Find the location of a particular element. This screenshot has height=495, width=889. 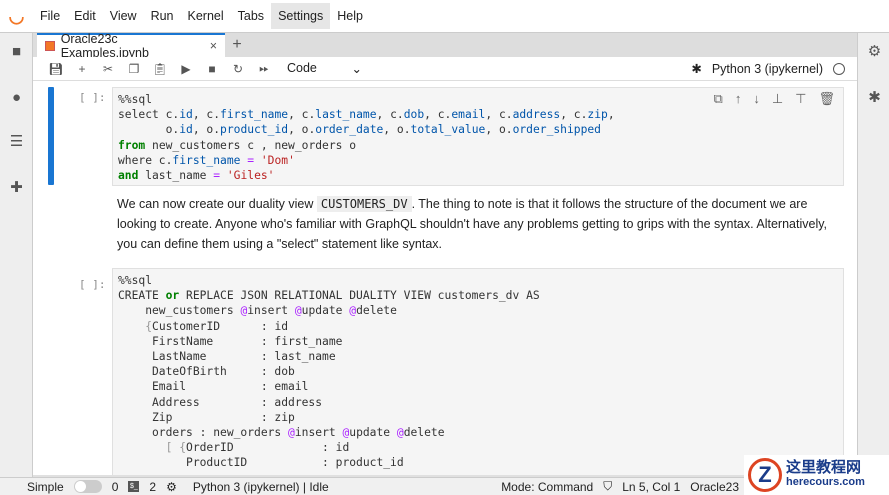

code-token: FirstName : first_name is located at coordinates (230, 341).